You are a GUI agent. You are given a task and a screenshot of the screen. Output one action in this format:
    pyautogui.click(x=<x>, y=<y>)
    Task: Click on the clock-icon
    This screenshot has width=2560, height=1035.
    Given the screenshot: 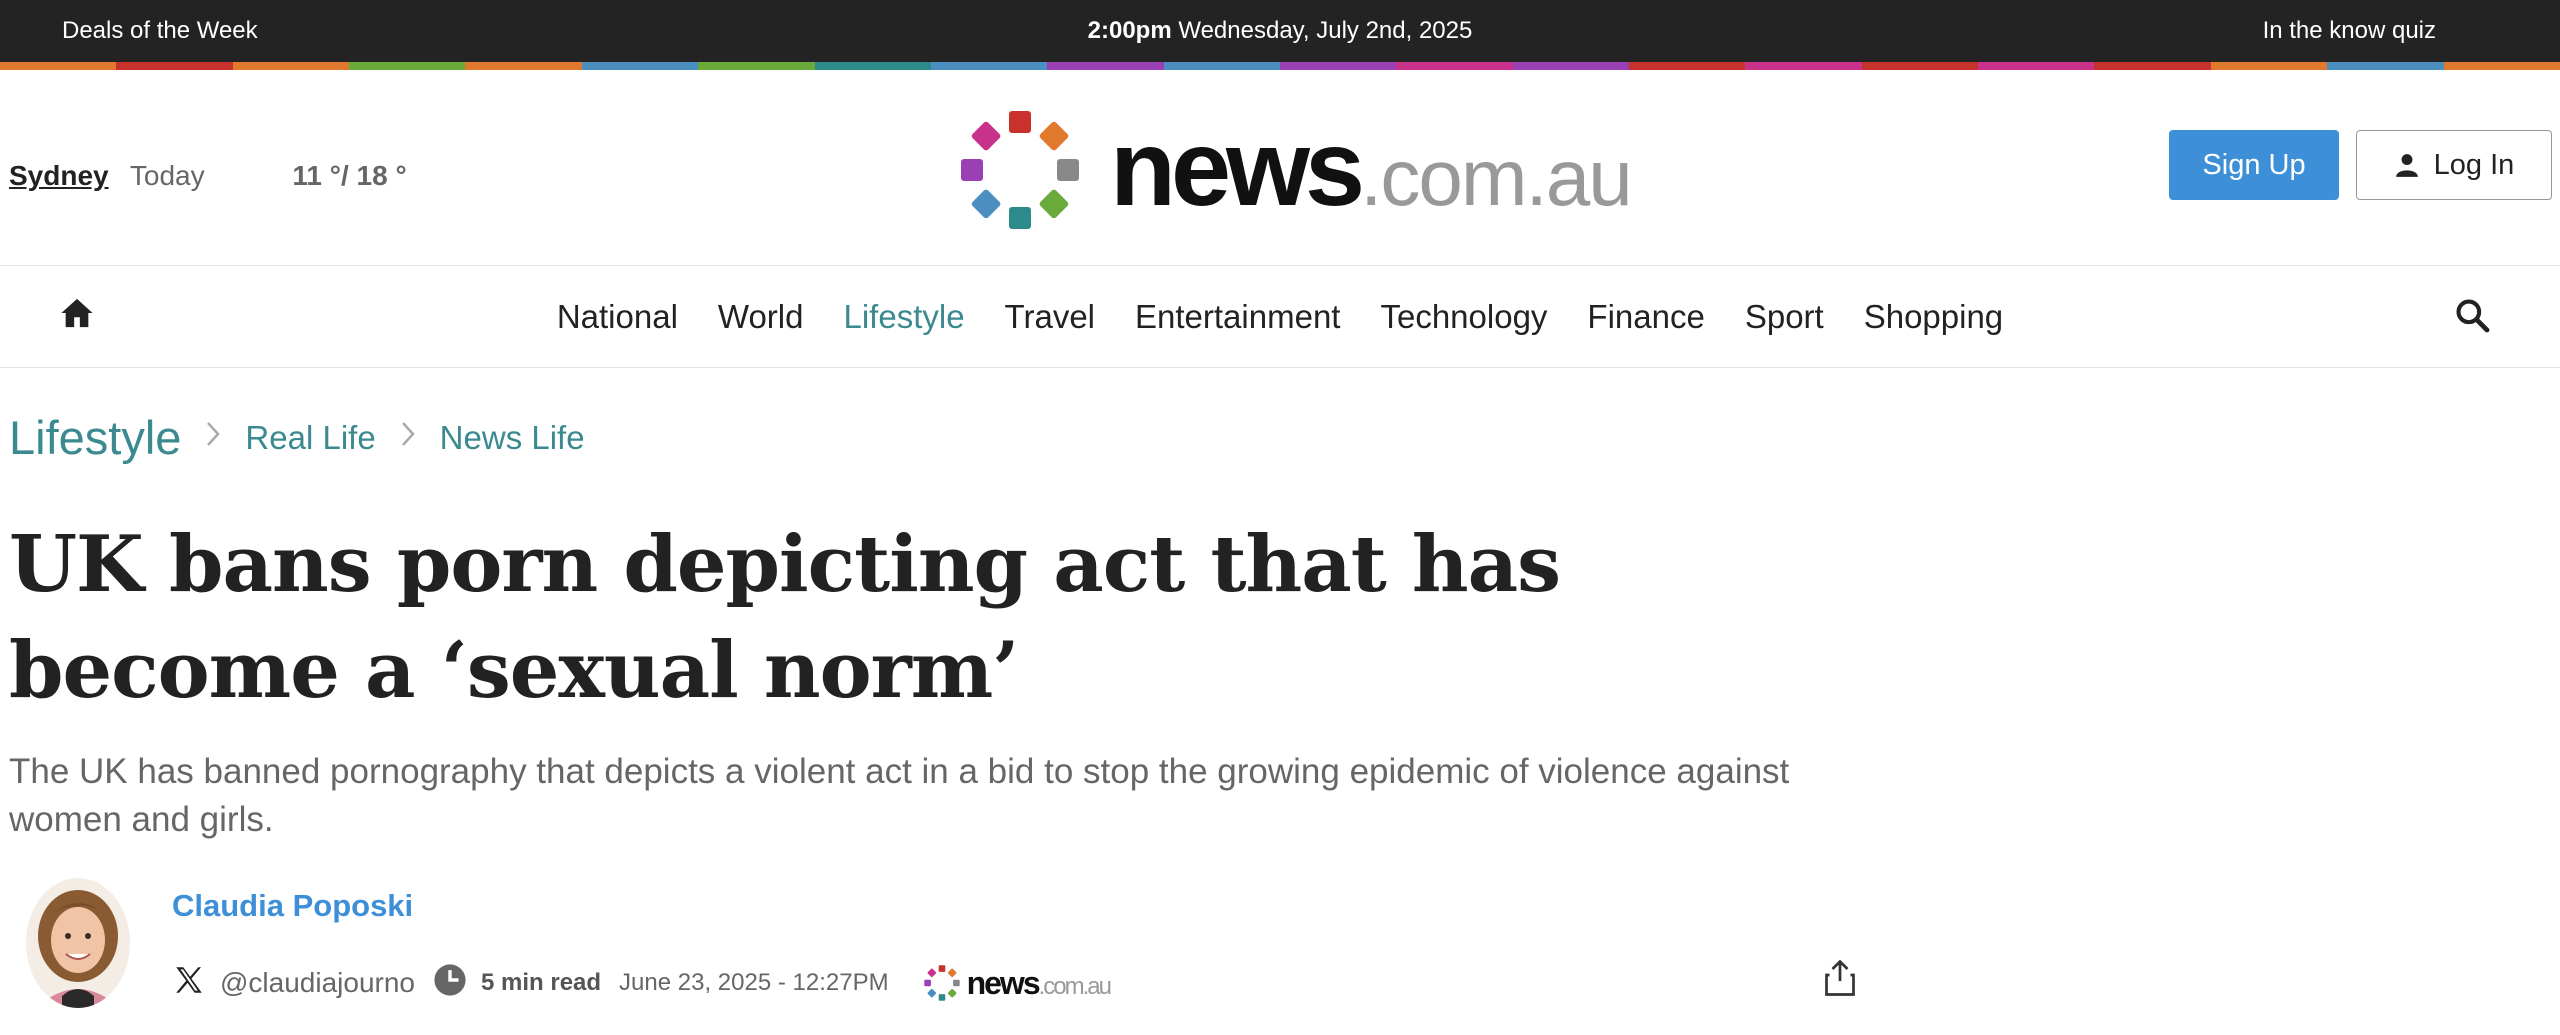 What is the action you would take?
    pyautogui.click(x=450, y=983)
    